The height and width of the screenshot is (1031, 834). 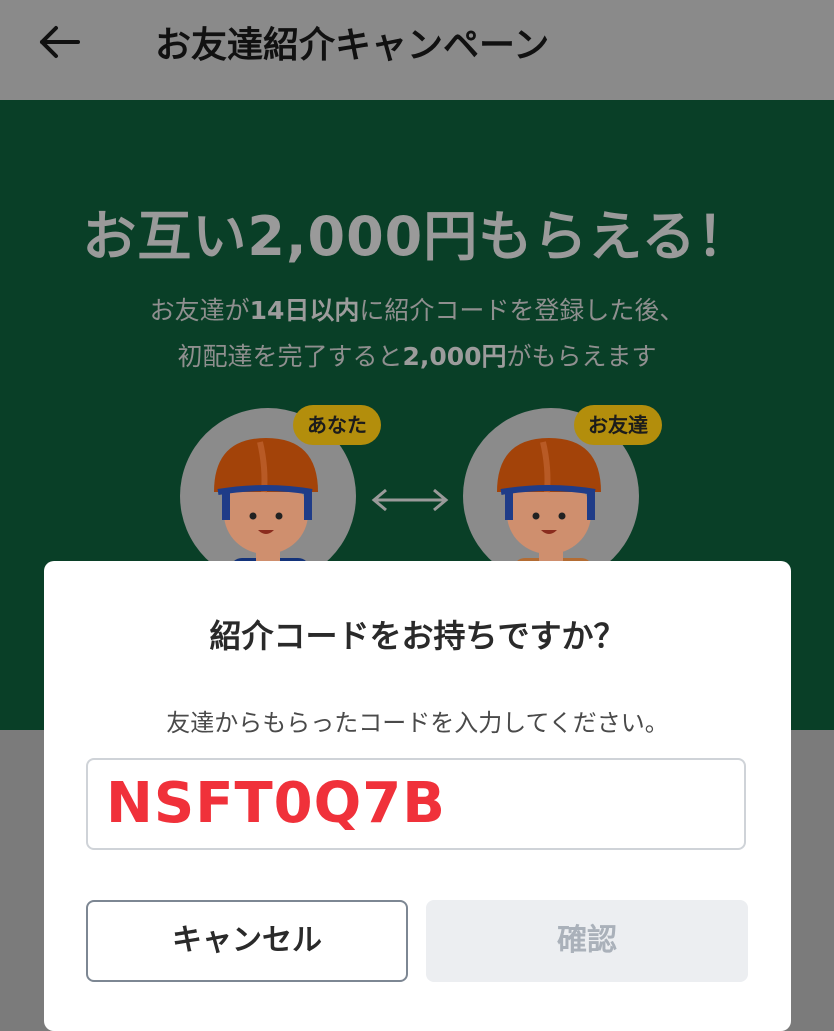 I want to click on hero-desc-line-1: お友達が14日以内に紹介コードを登録した後、, so click(x=417, y=310).